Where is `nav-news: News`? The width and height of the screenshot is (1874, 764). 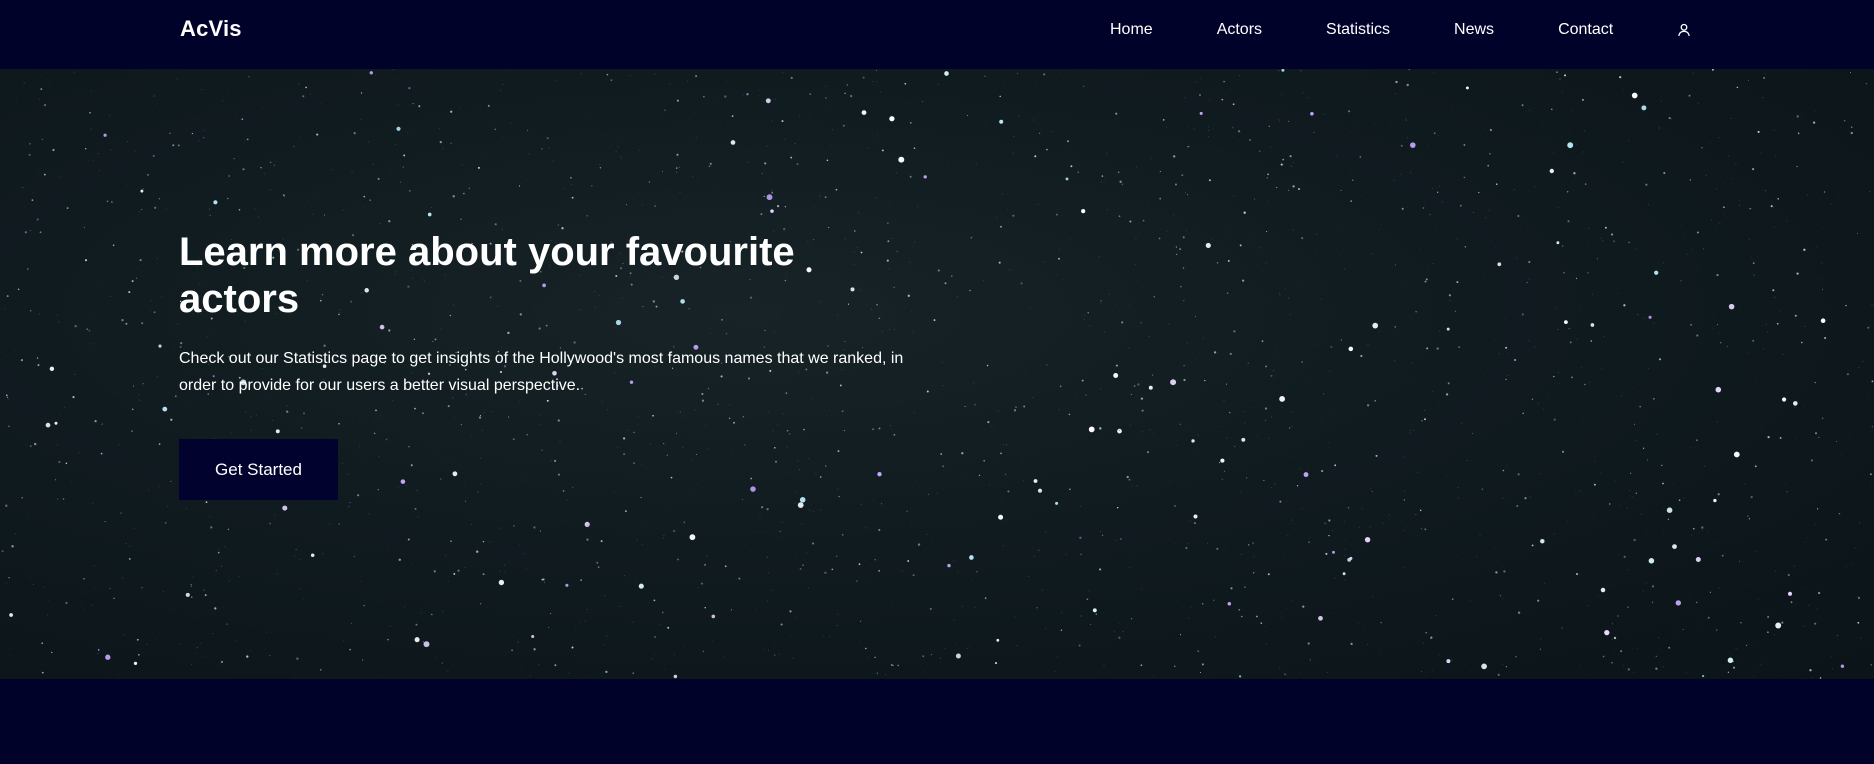 nav-news: News is located at coordinates (1474, 30).